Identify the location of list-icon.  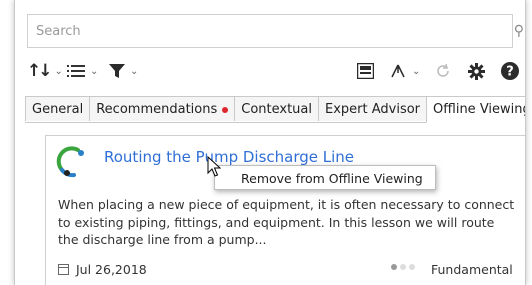
(76, 71).